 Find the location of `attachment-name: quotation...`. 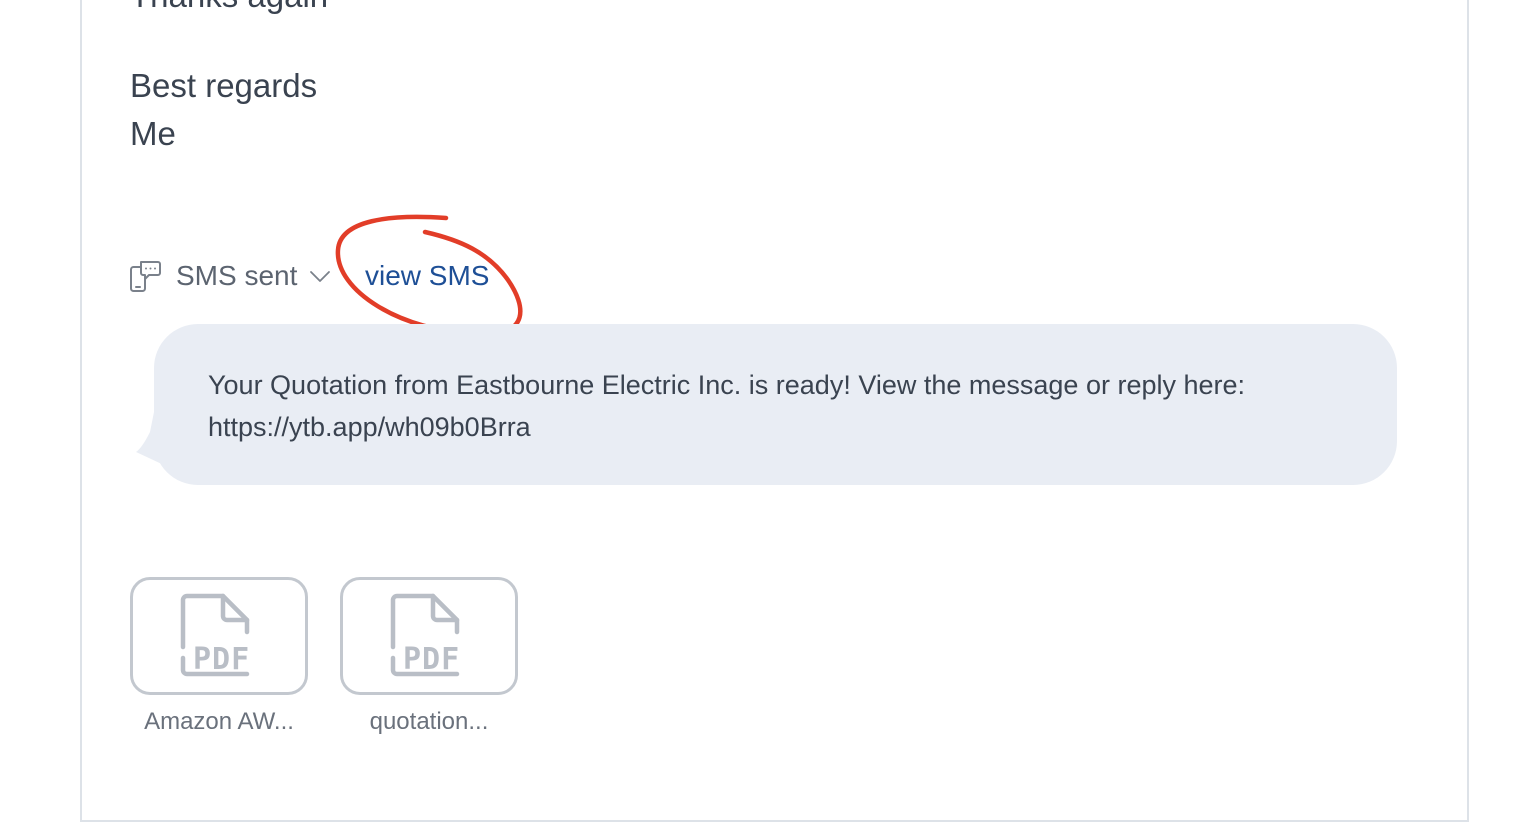

attachment-name: quotation... is located at coordinates (429, 722).